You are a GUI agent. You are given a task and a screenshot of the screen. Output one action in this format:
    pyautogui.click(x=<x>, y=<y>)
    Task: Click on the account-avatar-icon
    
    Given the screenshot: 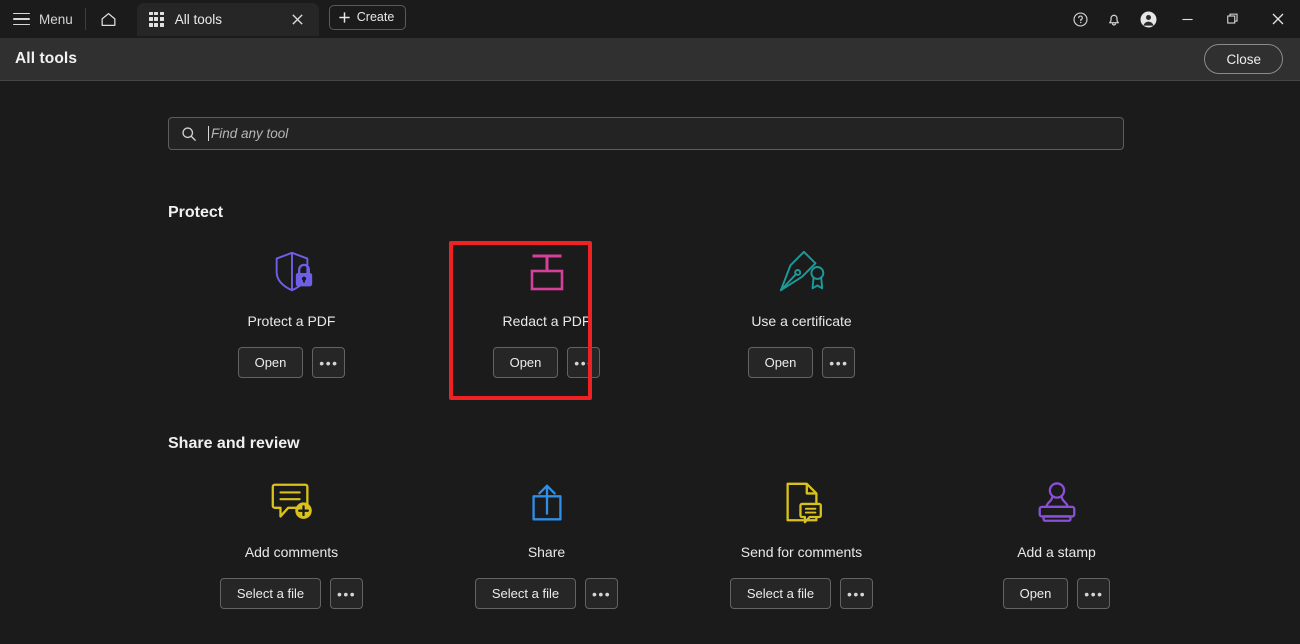 What is the action you would take?
    pyautogui.click(x=1148, y=19)
    